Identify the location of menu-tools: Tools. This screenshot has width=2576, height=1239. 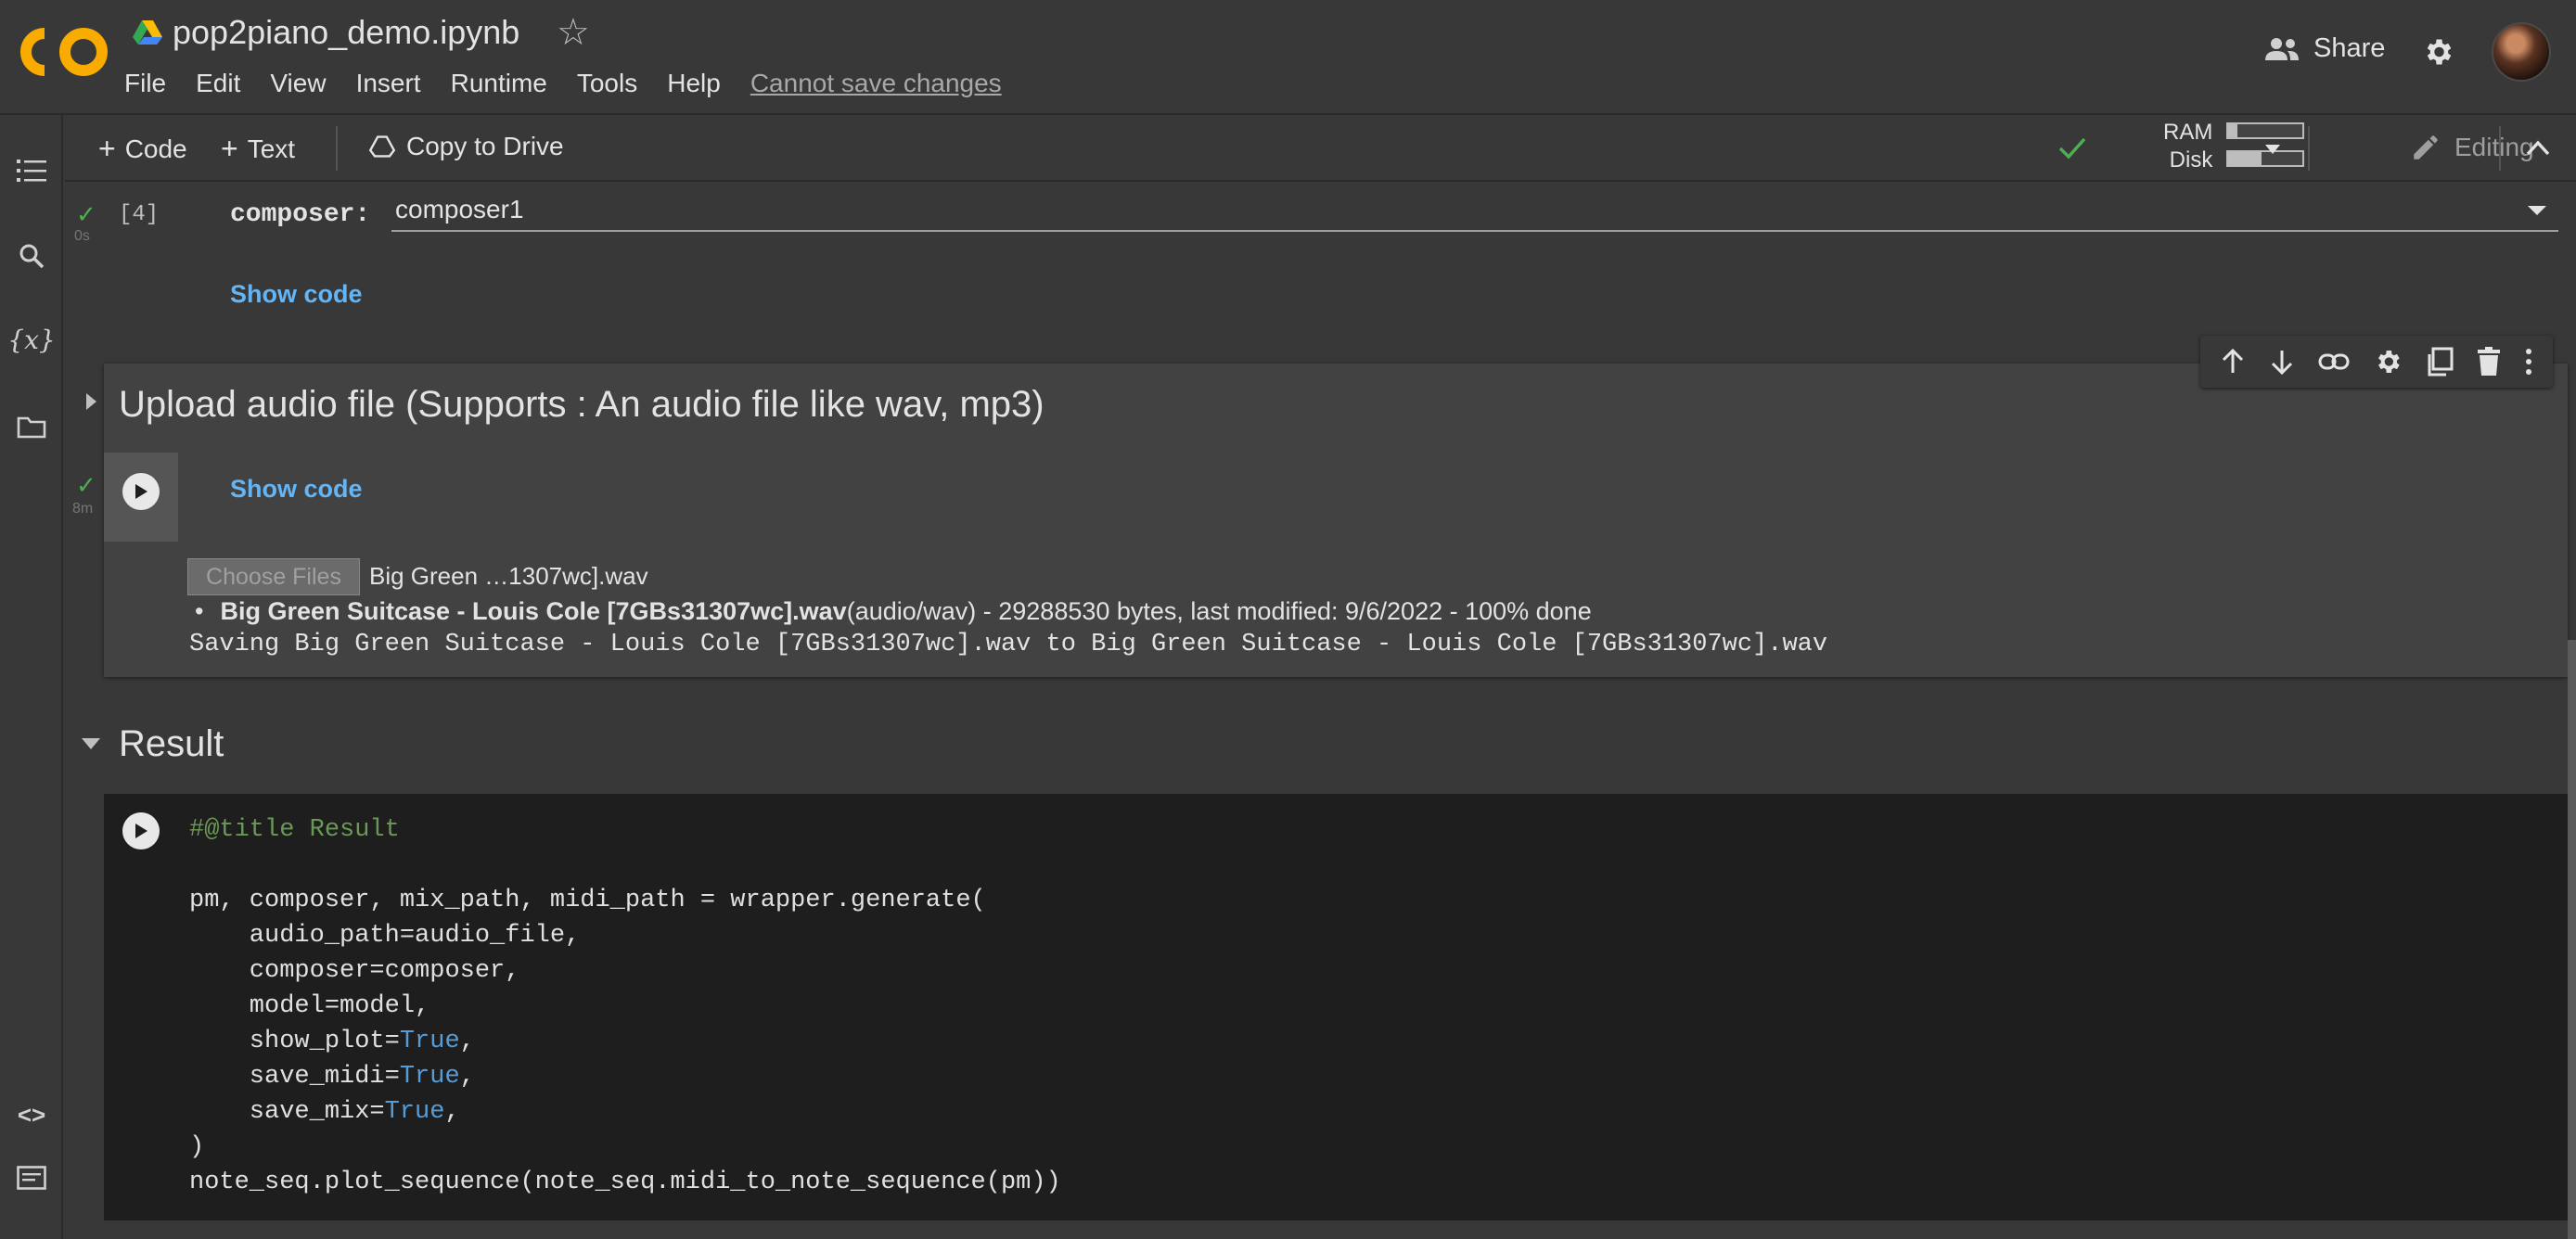
(607, 83).